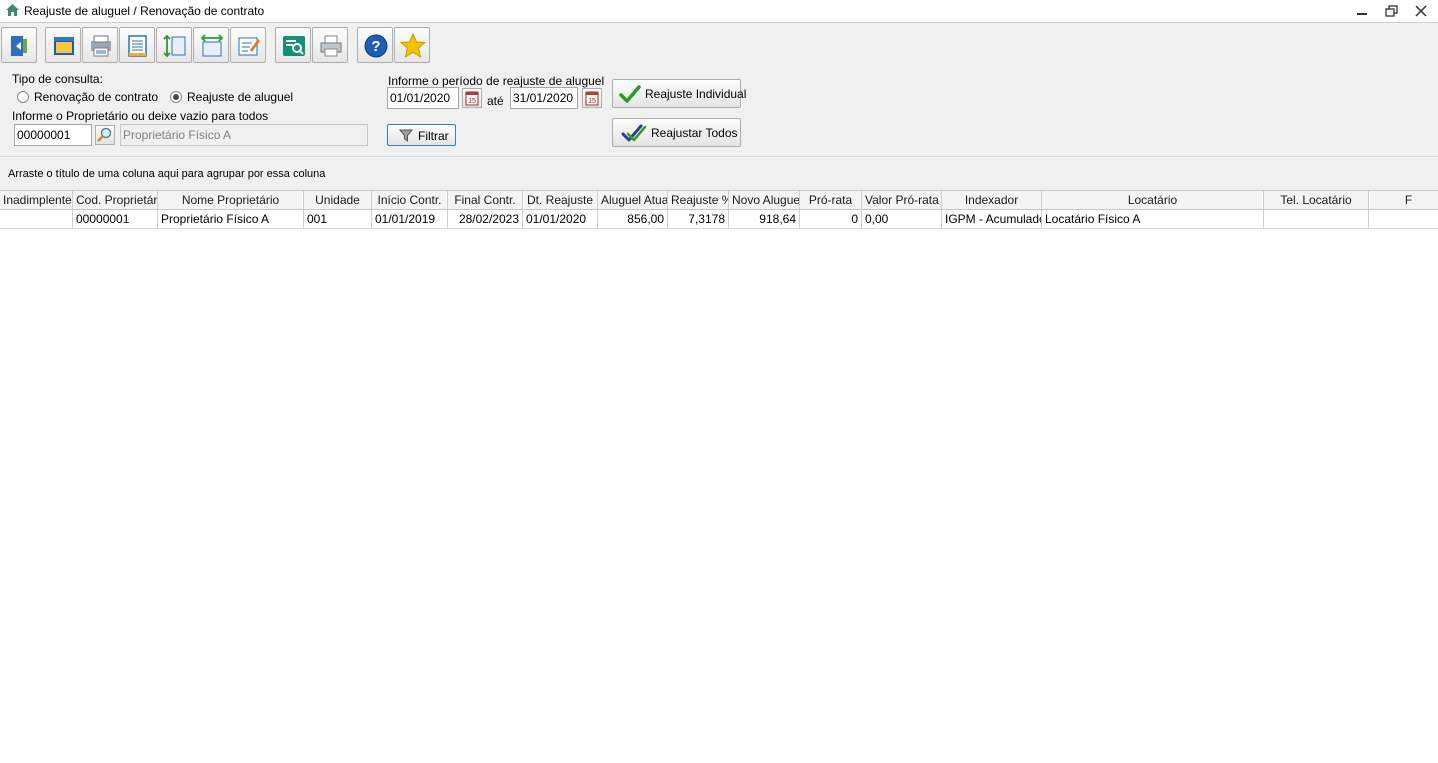 This screenshot has width=1438, height=763. I want to click on help-icon: ?, so click(376, 46).